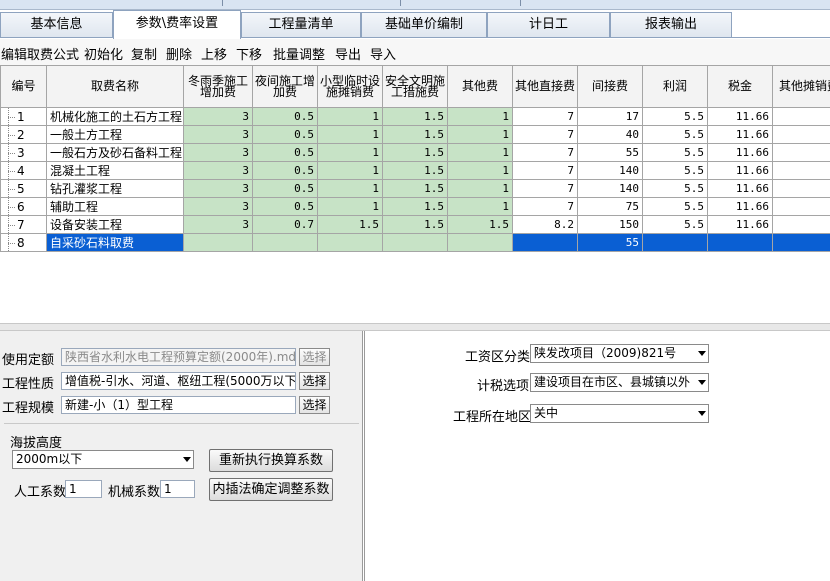 Image resolution: width=830 pixels, height=581 pixels. Describe the element at coordinates (610, 206) in the screenshot. I see `rate-cell: 75` at that location.